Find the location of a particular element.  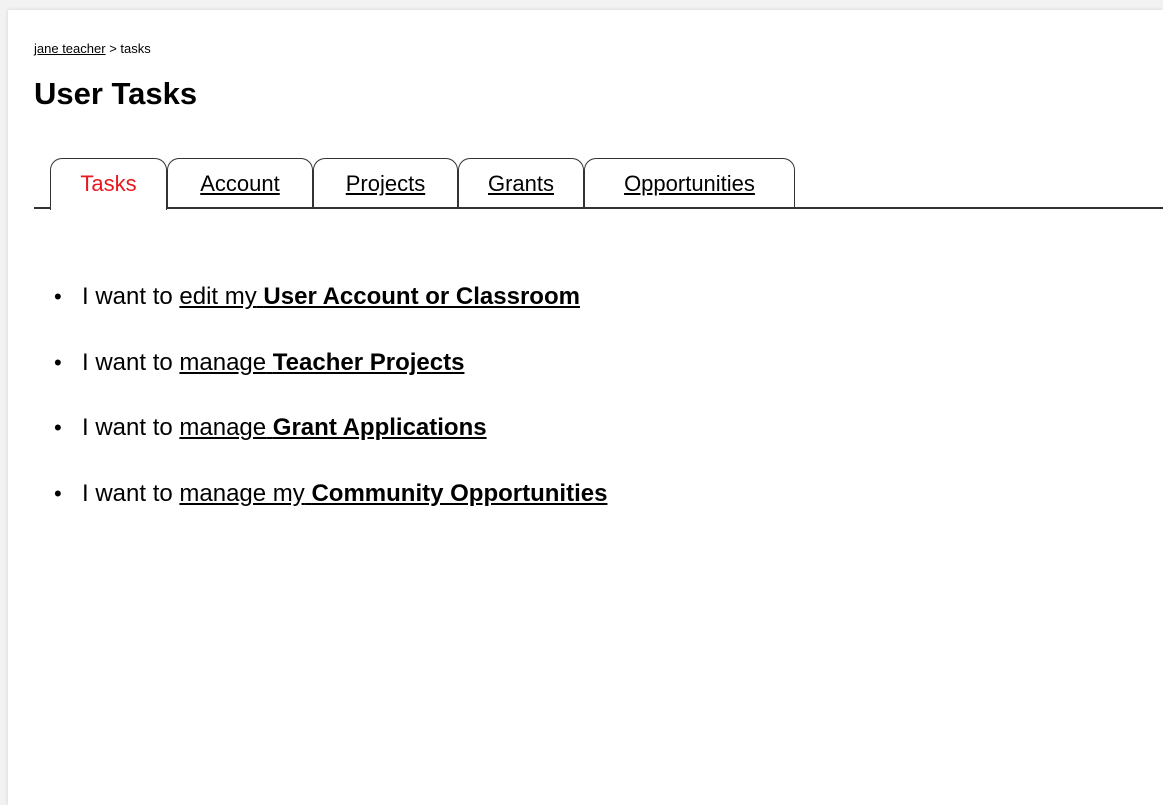

tabs-divider is located at coordinates (598, 208).